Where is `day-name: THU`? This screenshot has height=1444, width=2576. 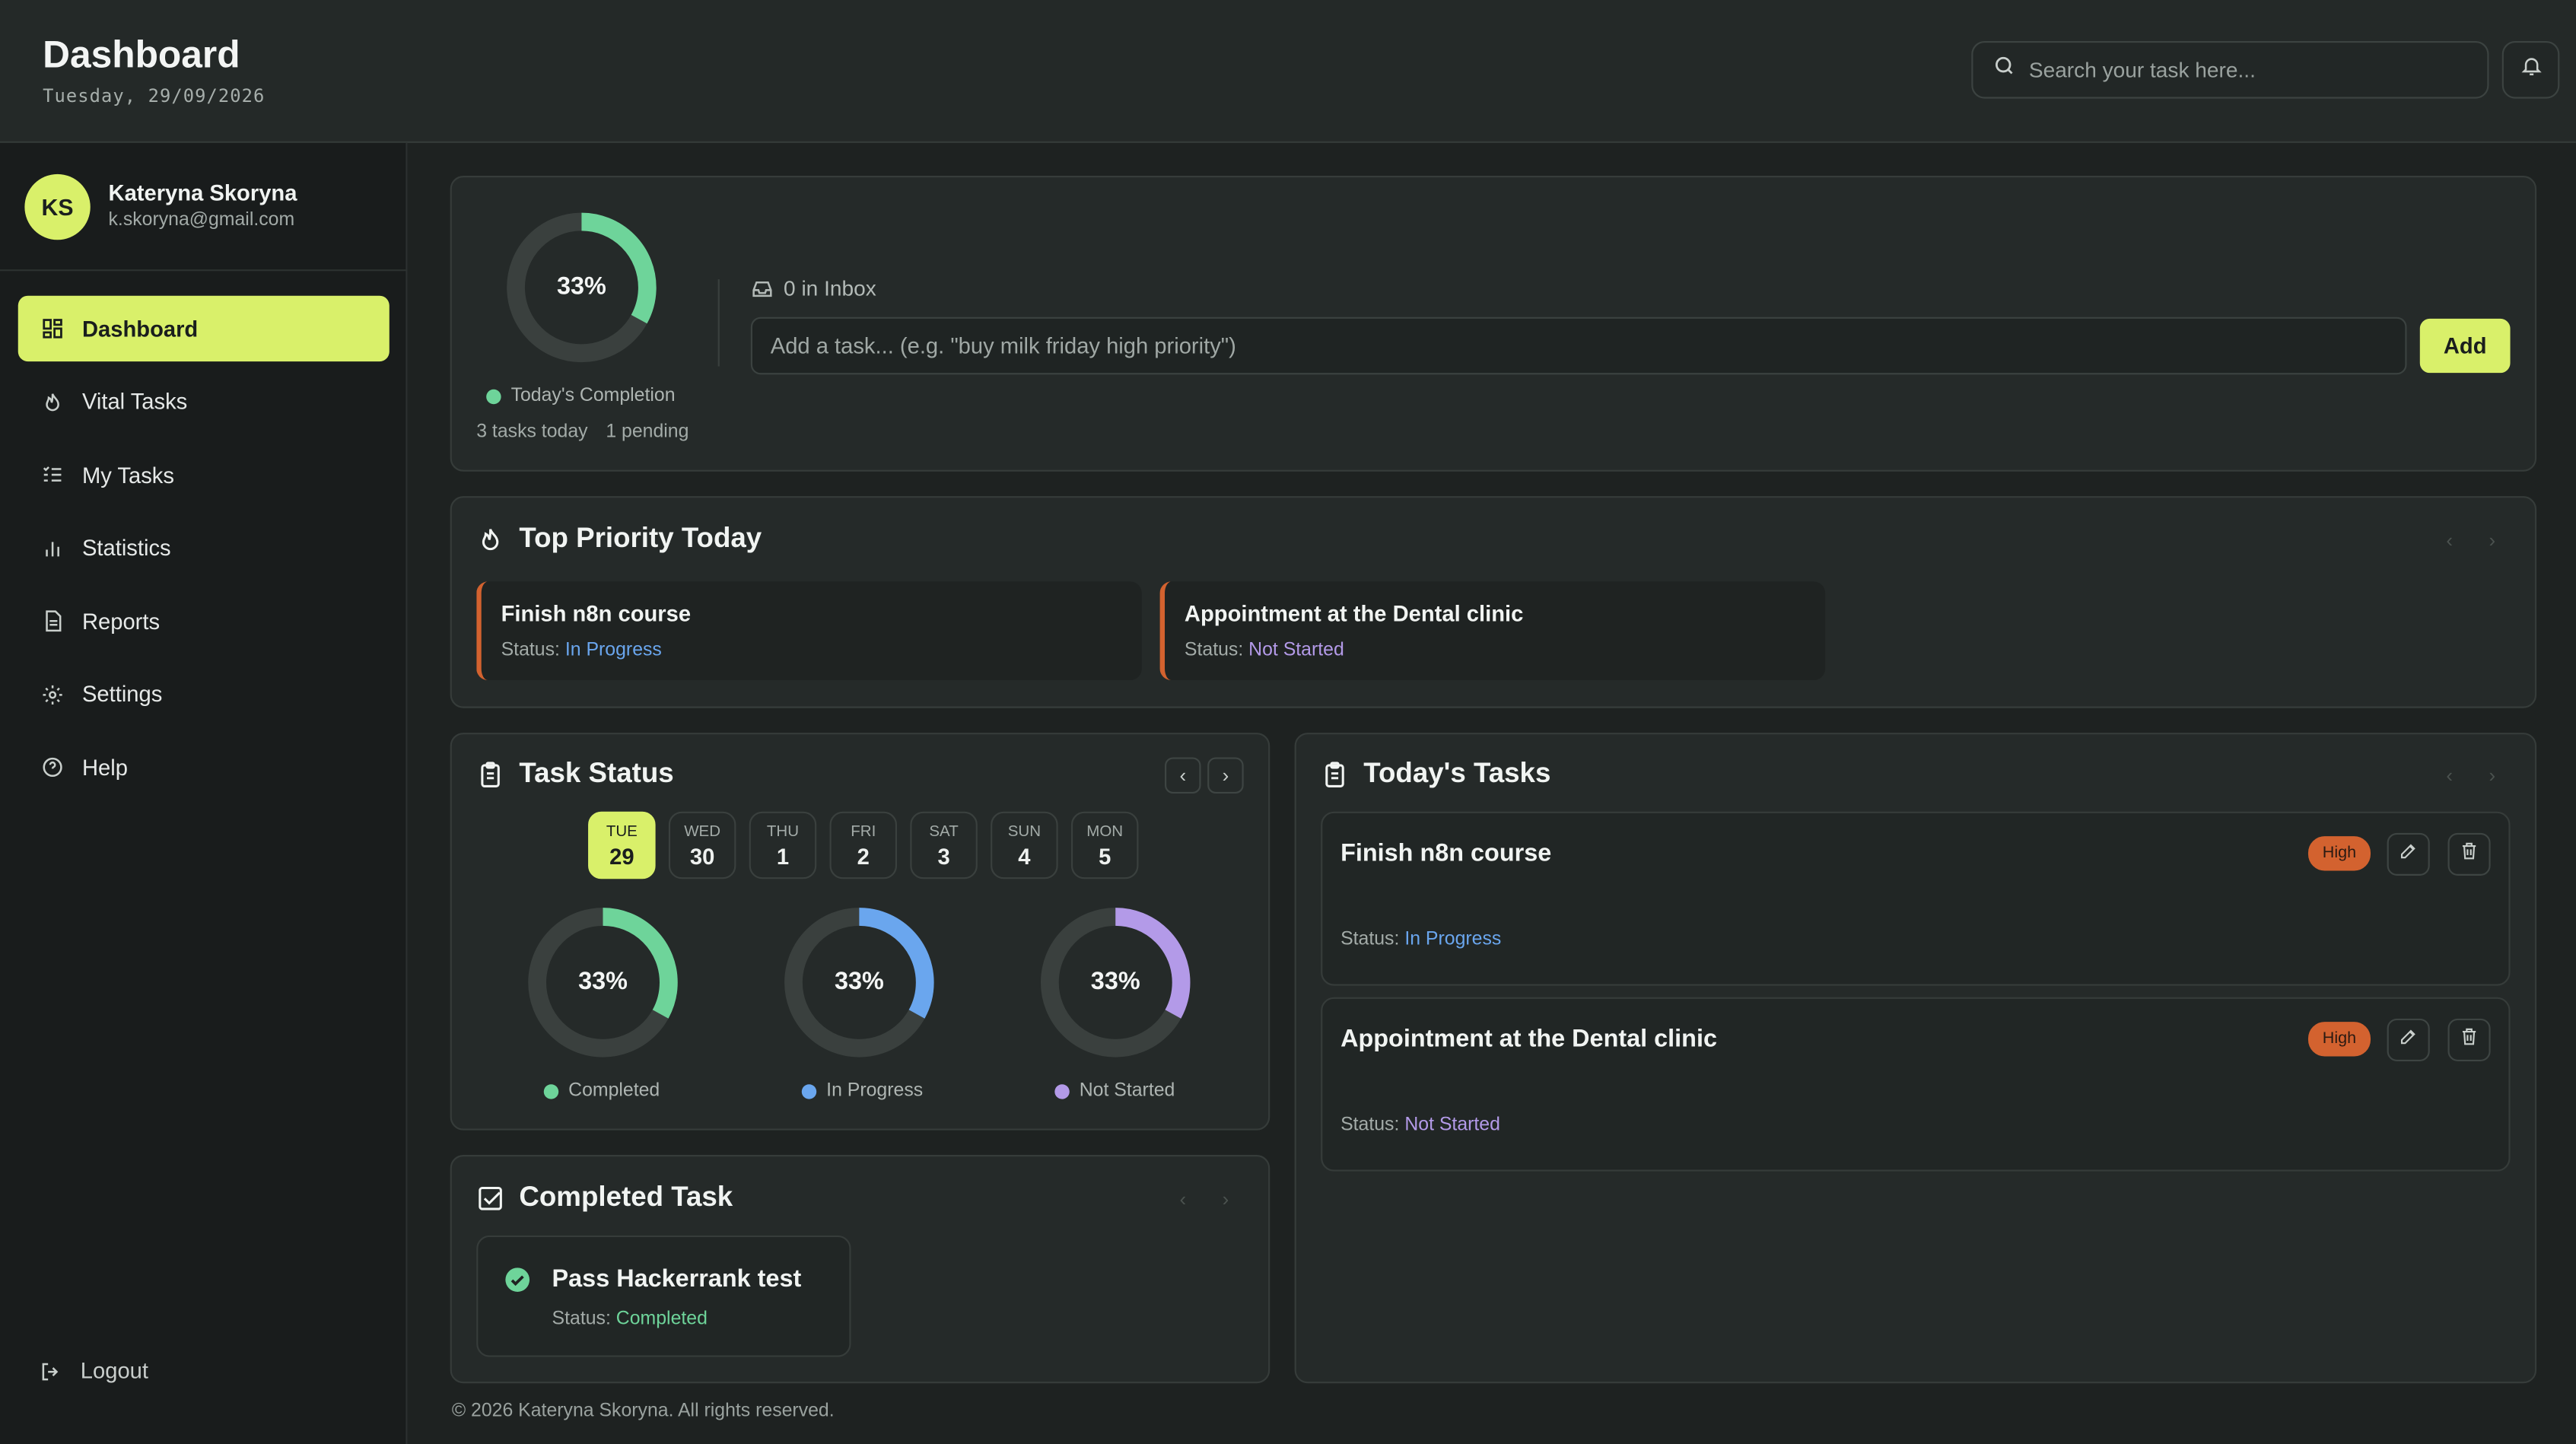 day-name: THU is located at coordinates (783, 832).